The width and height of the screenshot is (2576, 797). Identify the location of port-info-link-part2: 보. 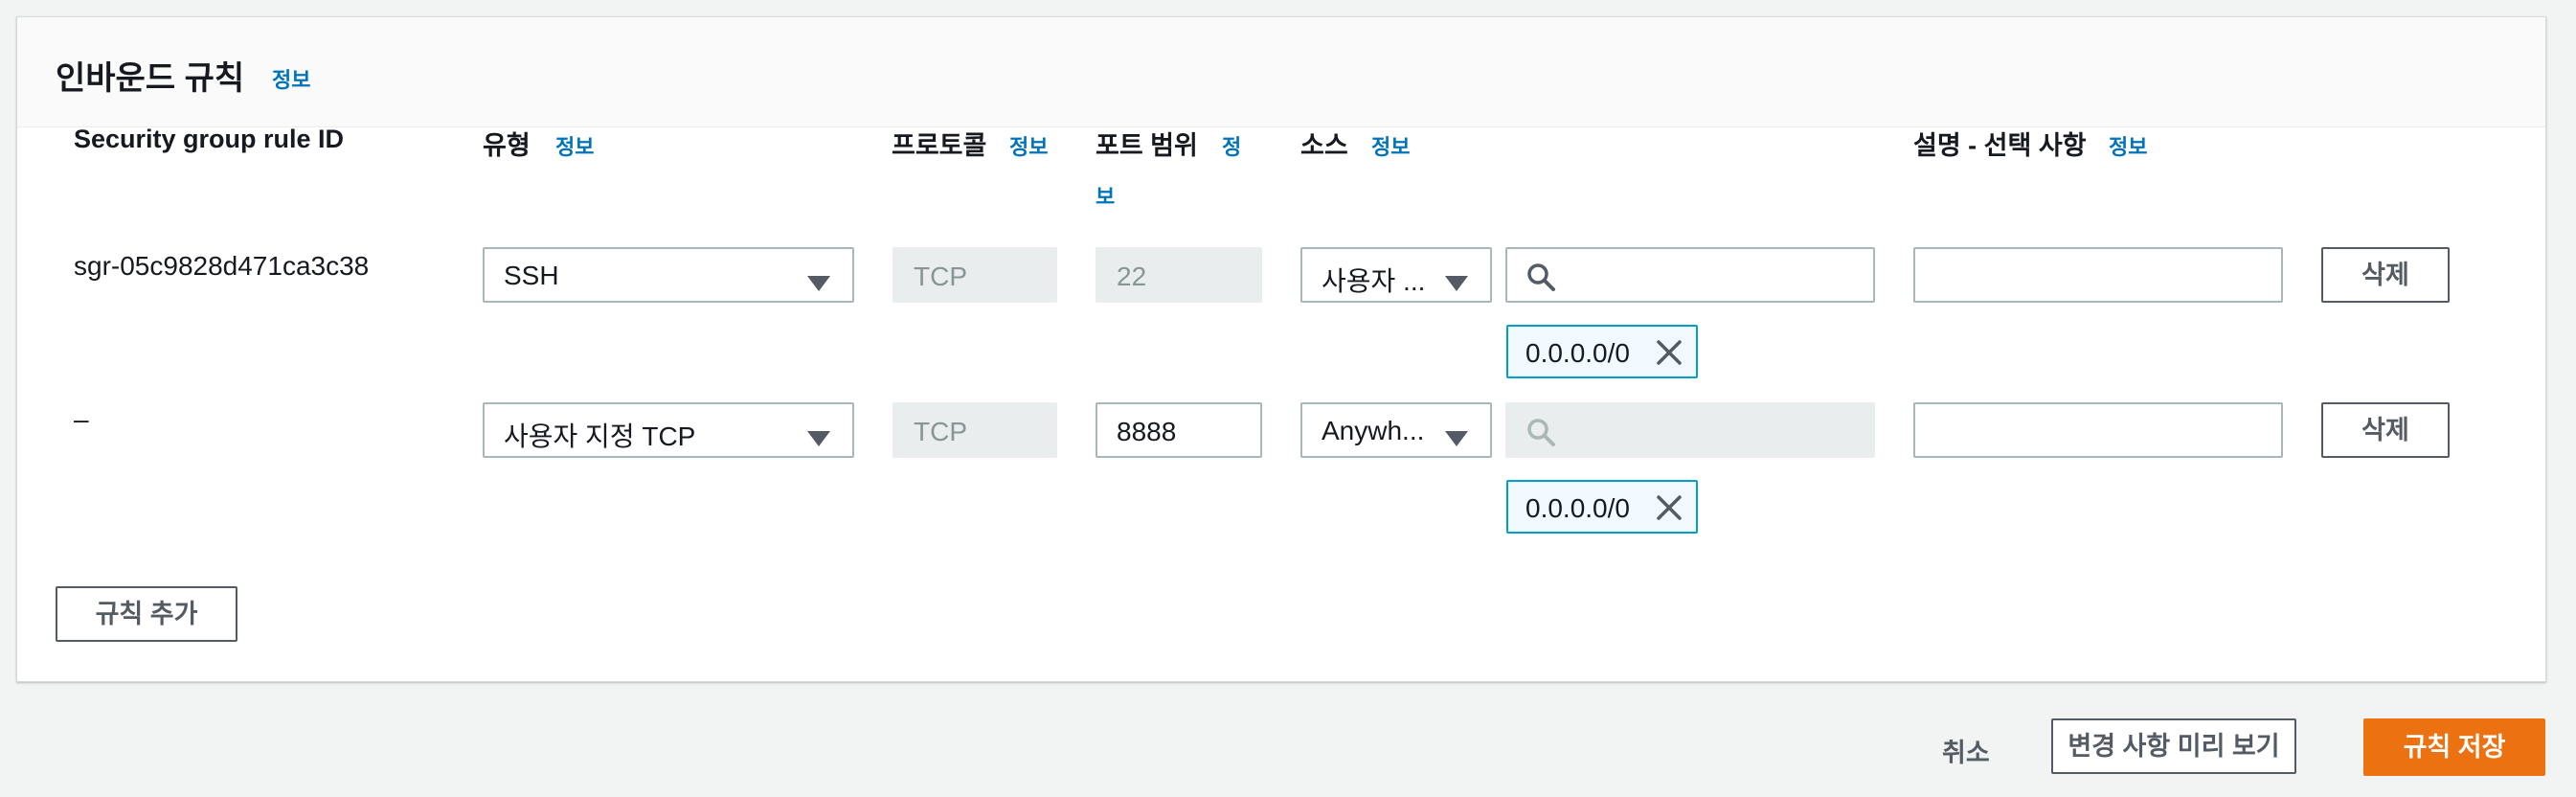
(1105, 195).